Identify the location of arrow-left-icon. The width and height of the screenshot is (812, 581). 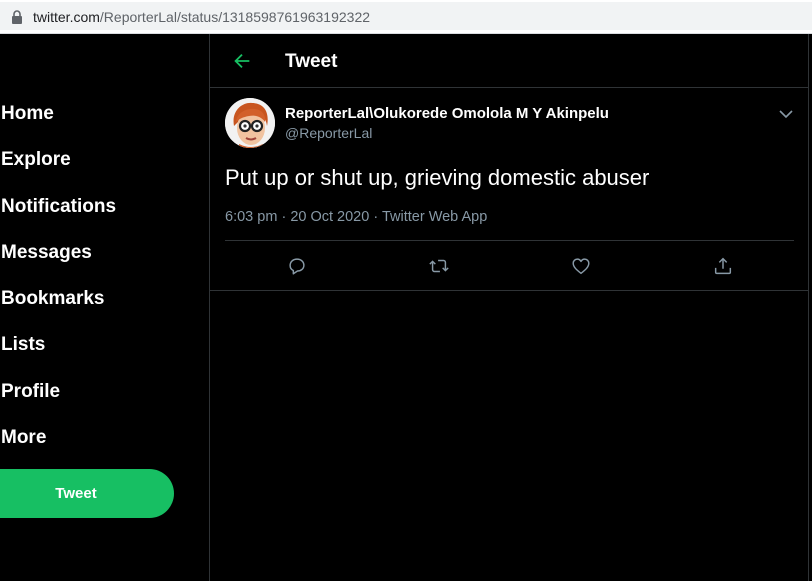
(242, 61).